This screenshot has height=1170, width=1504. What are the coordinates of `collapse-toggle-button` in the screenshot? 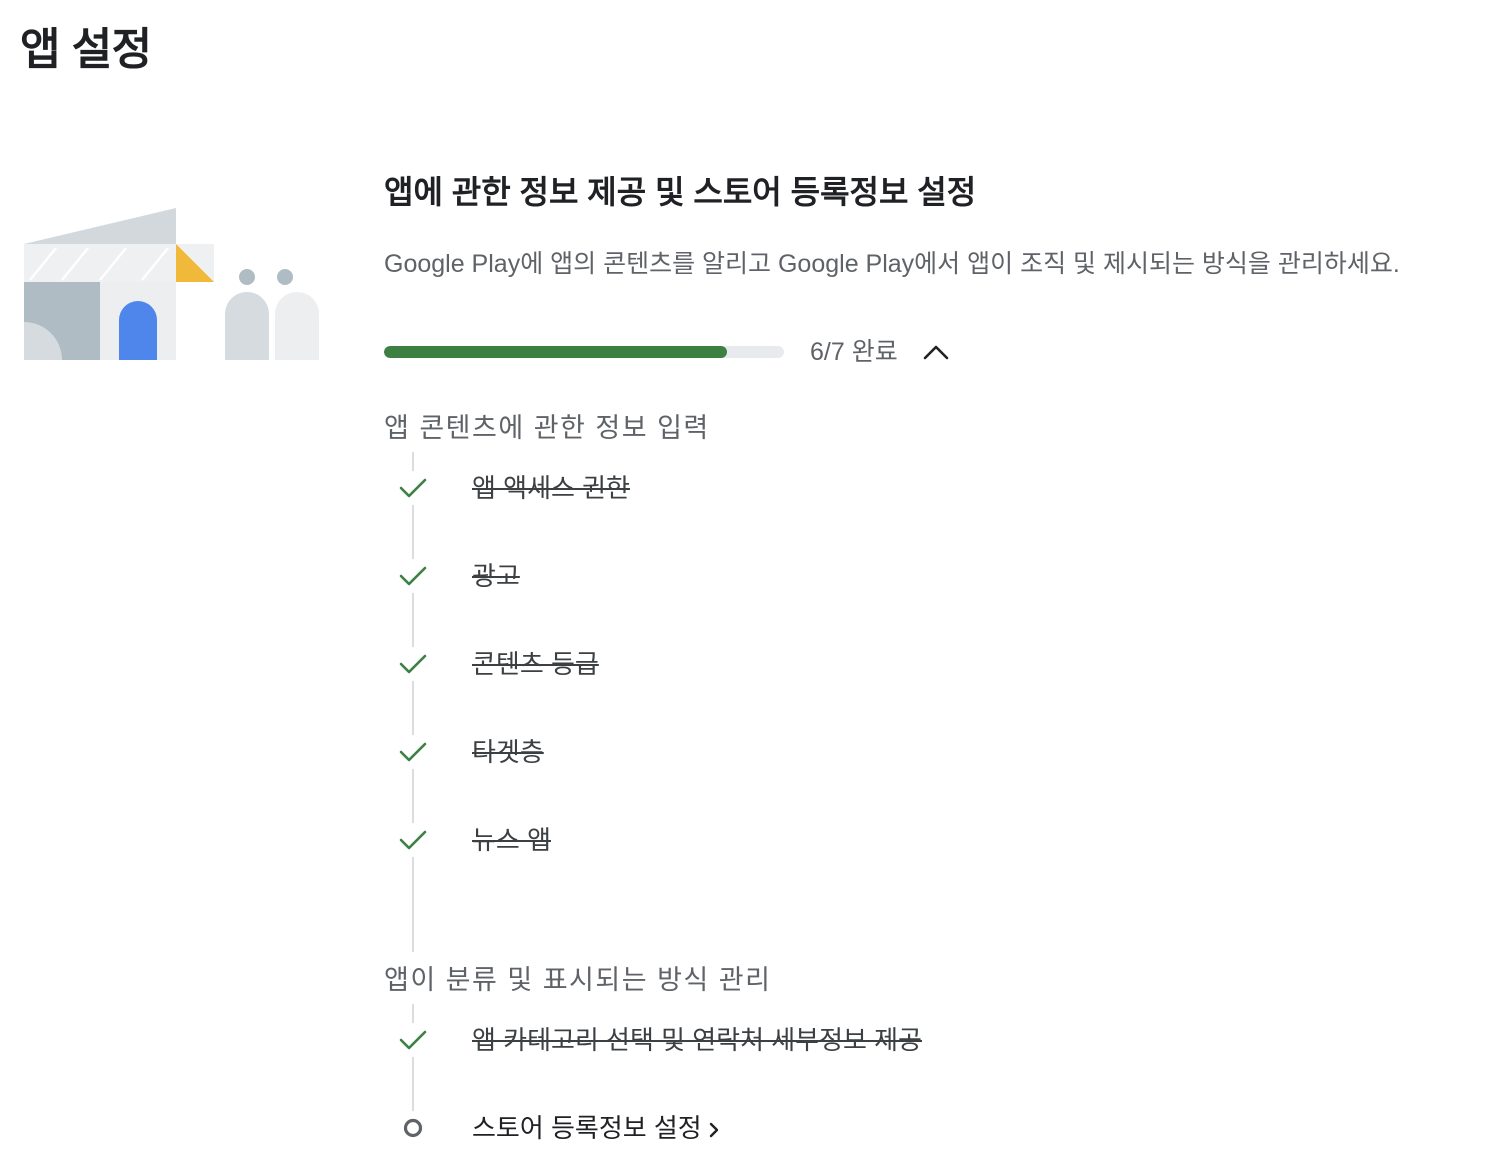 It's located at (936, 352).